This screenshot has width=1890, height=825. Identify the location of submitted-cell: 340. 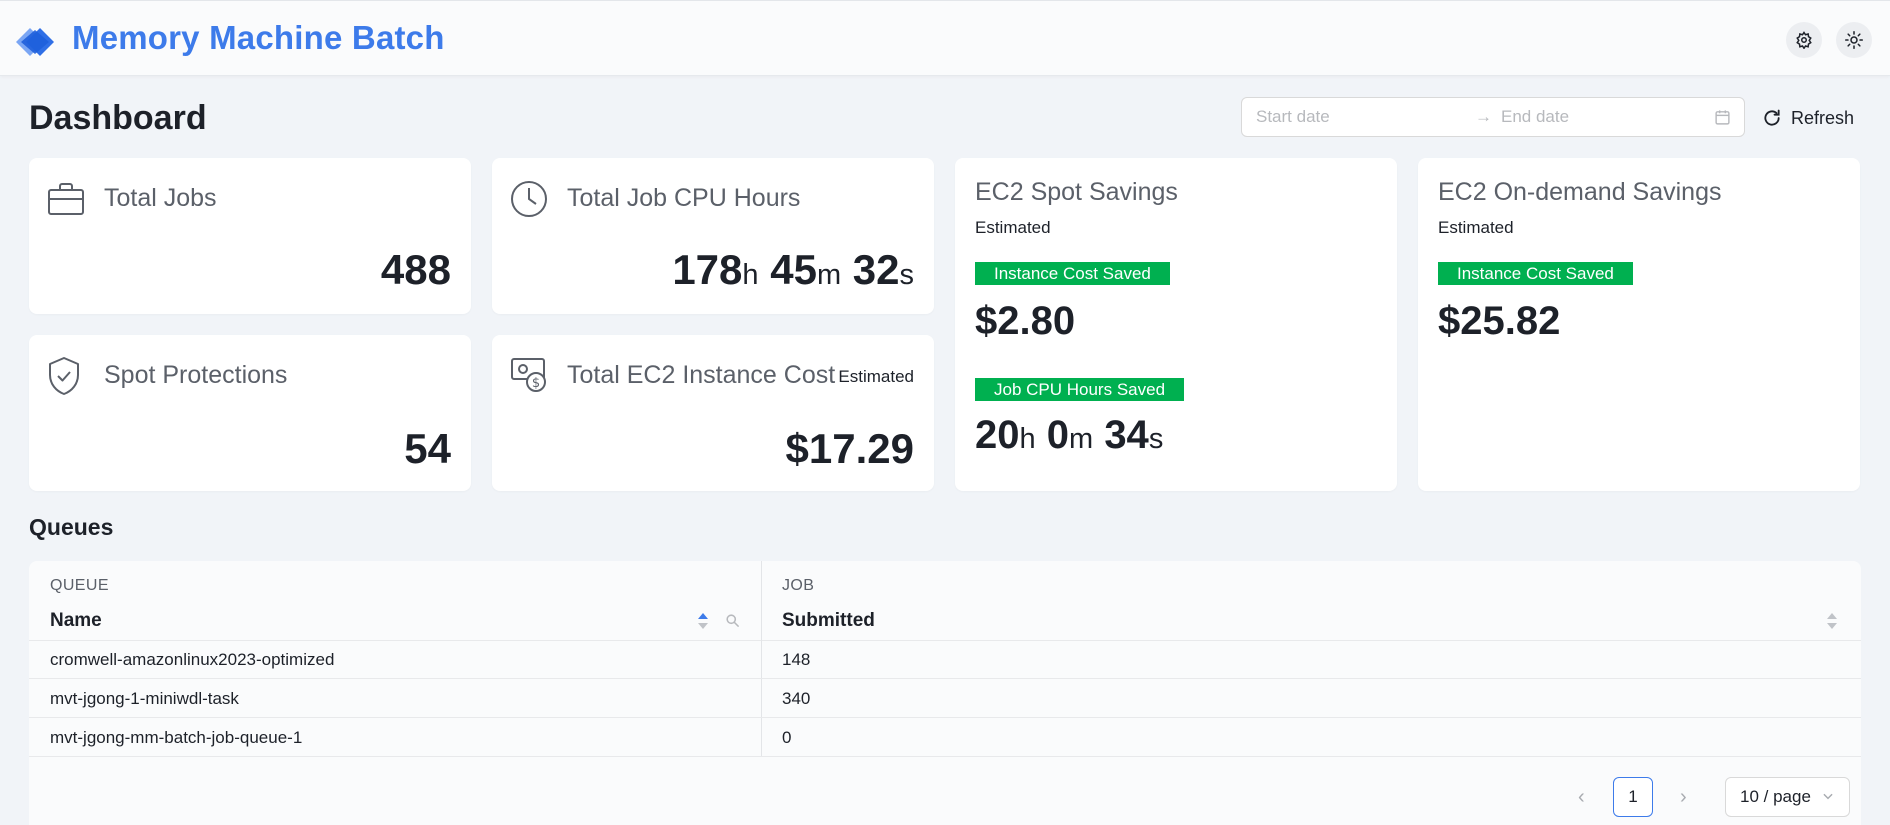
(796, 698).